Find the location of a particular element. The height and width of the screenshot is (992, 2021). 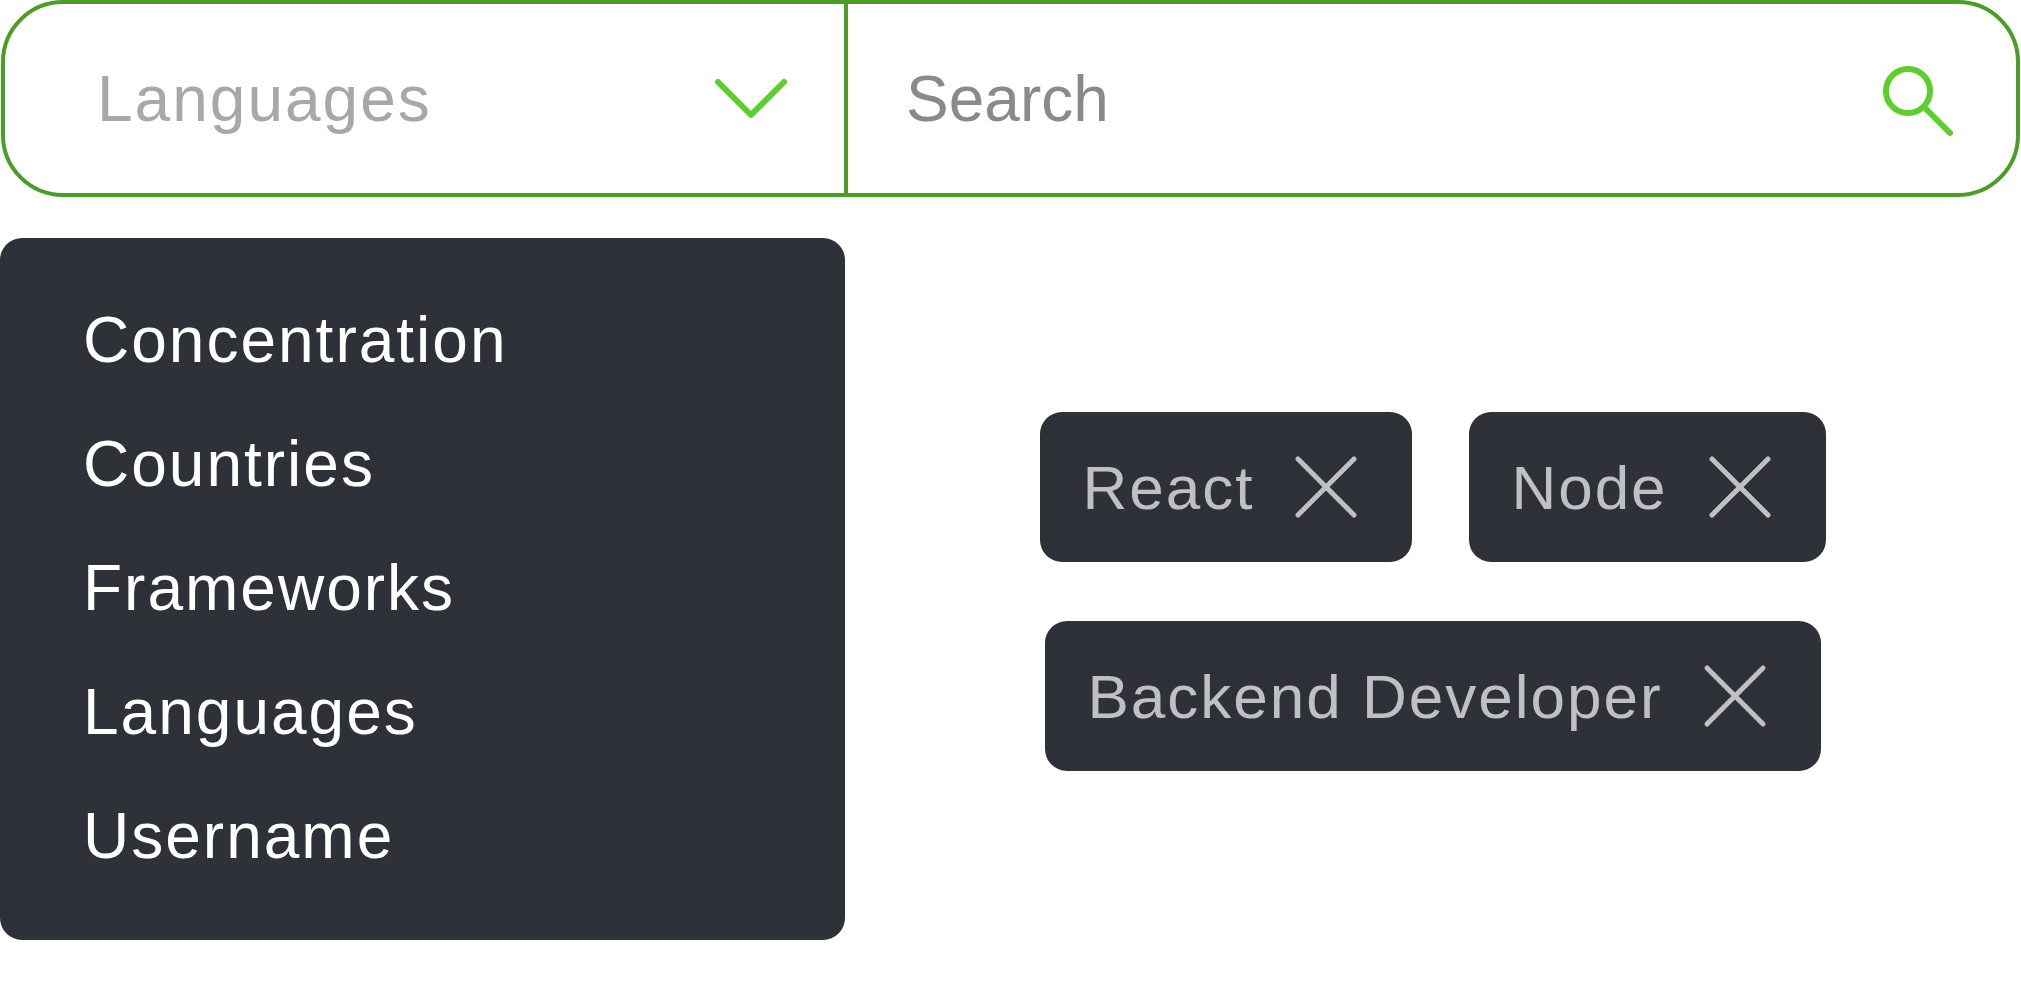

tag-label: Backend Developer is located at coordinates (1375, 696).